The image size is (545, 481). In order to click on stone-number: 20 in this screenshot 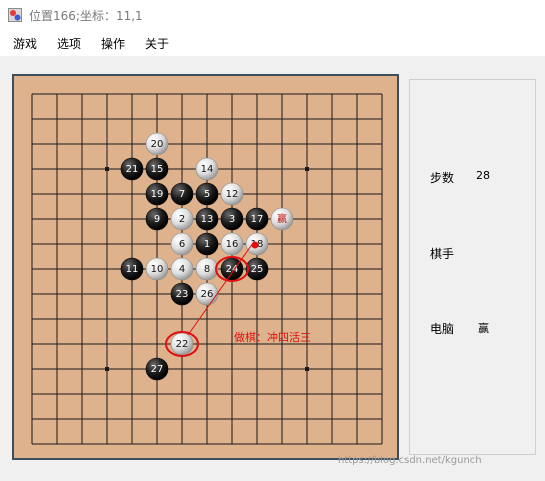, I will do `click(157, 144)`.